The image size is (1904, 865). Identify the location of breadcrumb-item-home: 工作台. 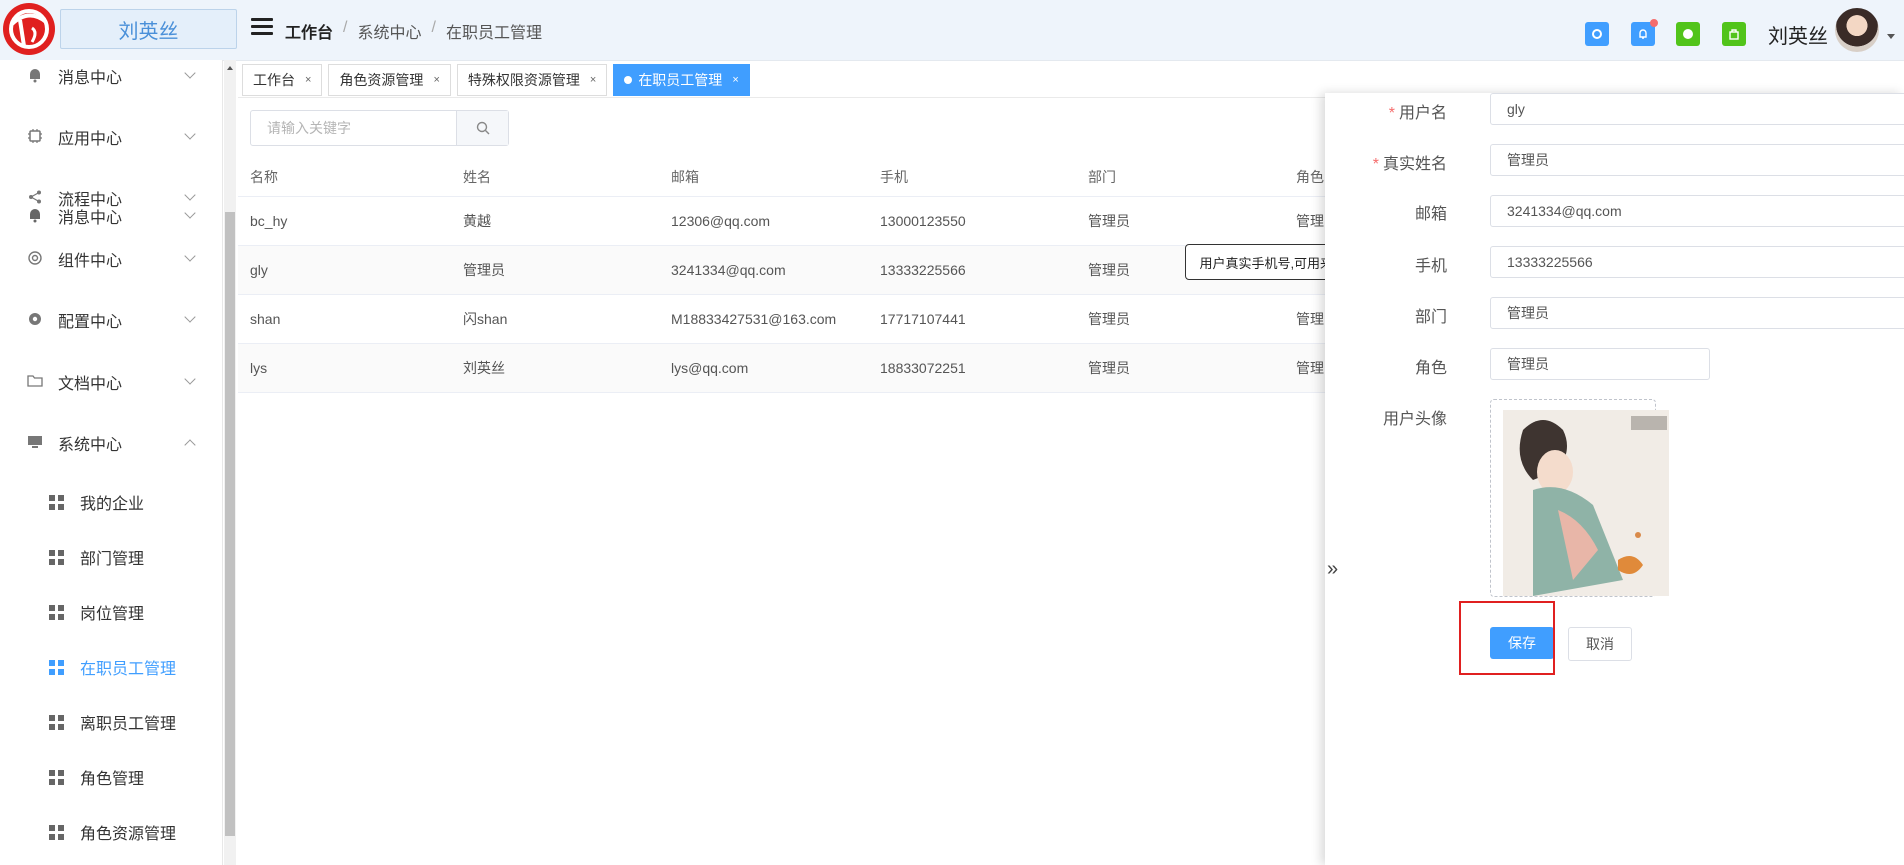
(309, 31).